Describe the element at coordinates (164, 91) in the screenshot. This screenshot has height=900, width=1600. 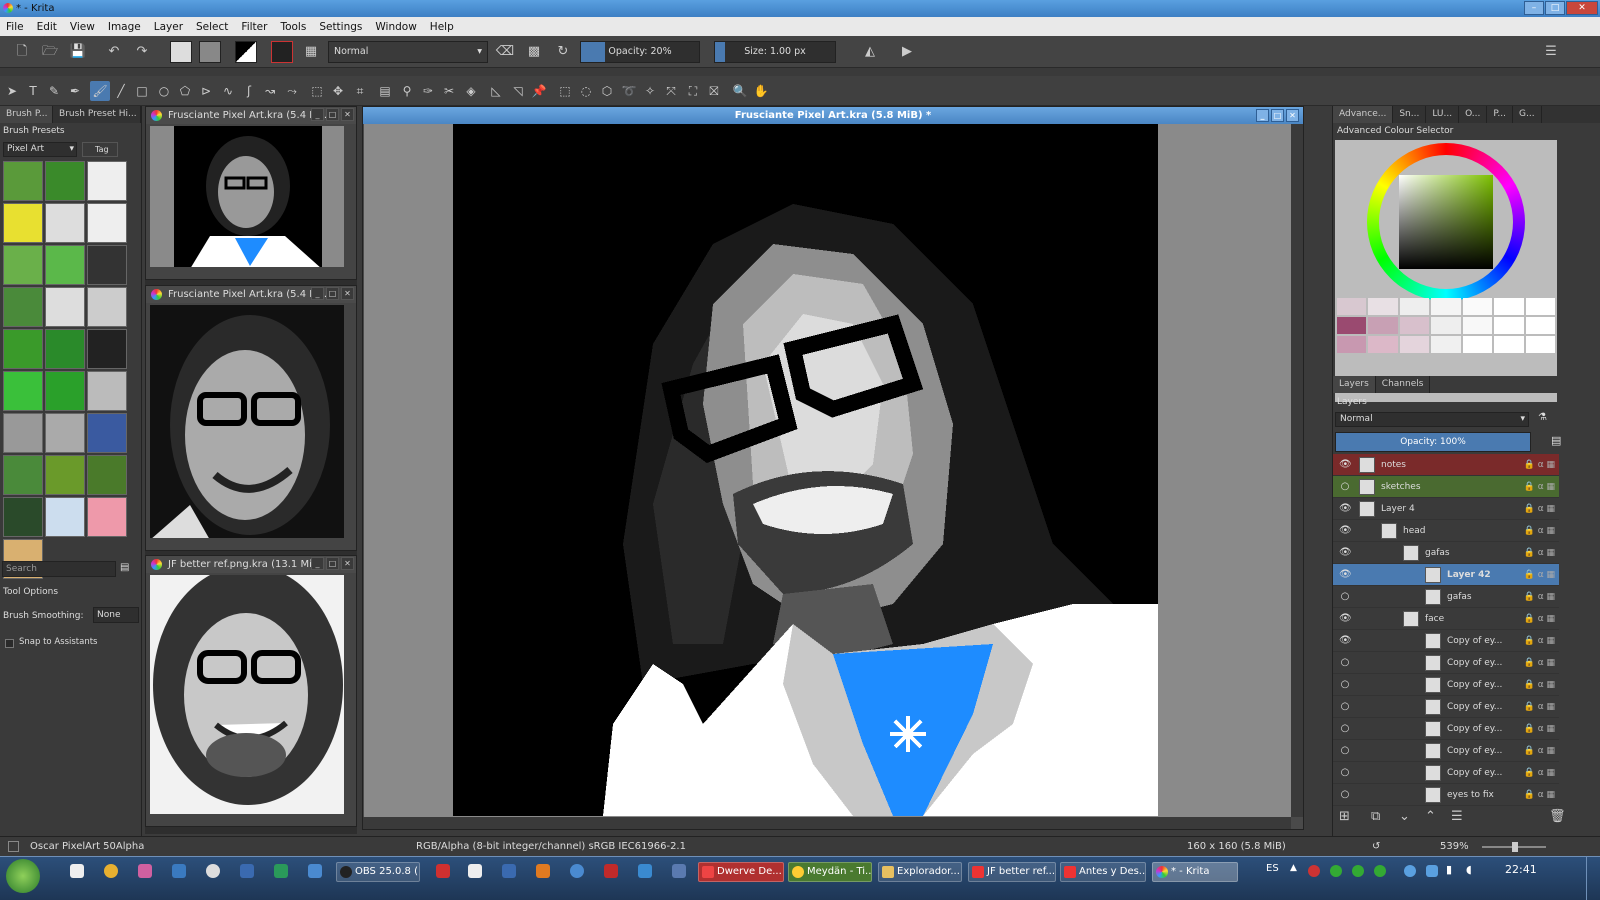
I see `ellipse-tool-icon: ○` at that location.